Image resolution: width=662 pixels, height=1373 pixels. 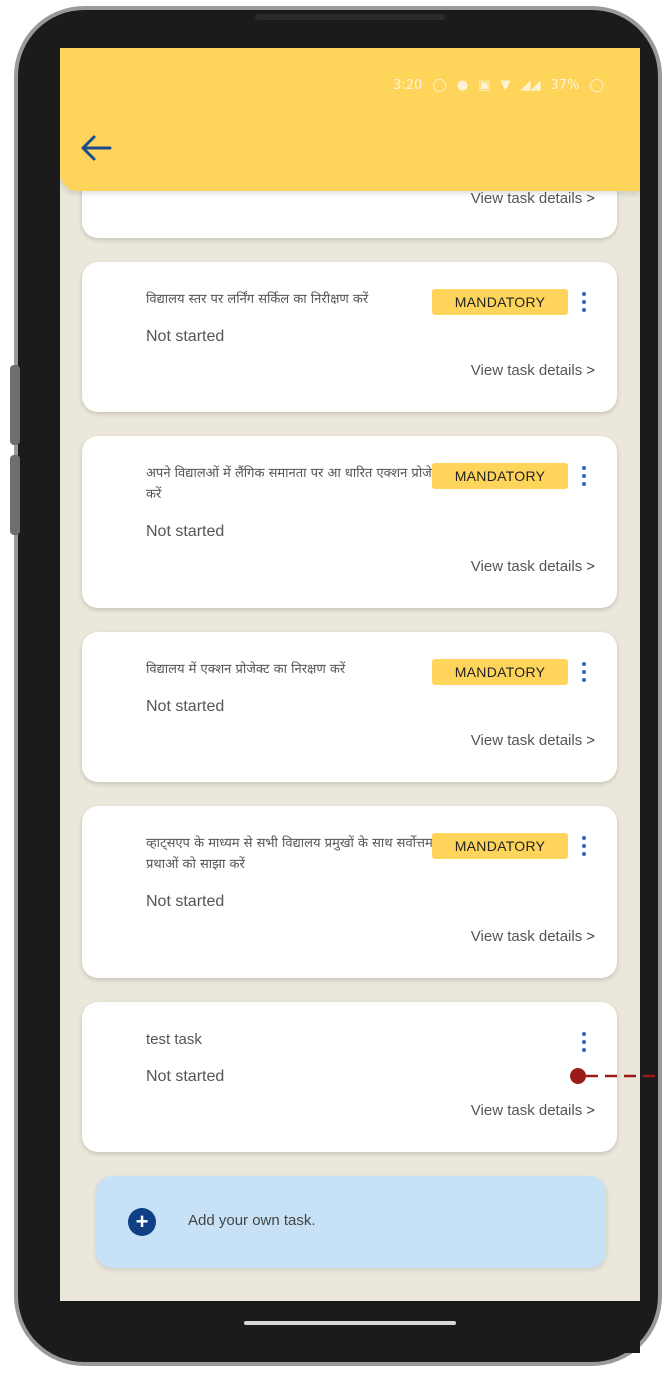 I want to click on task-title: test task, so click(x=174, y=1039).